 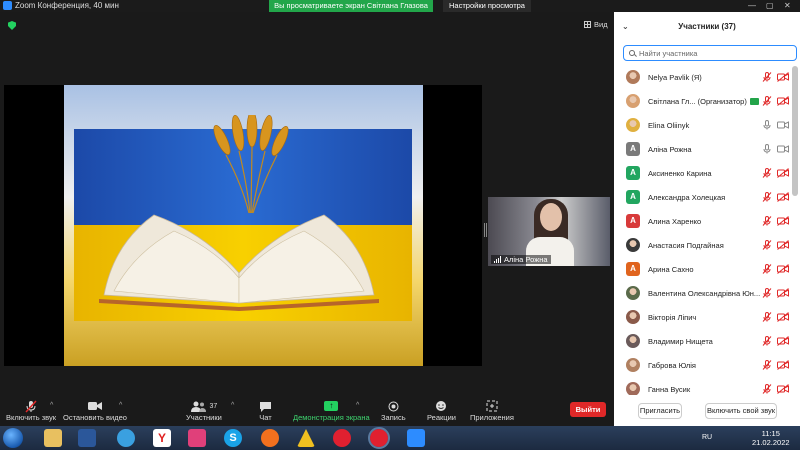 What do you see at coordinates (61, 5) in the screenshot?
I see `app-title: Zoom Конференция, 40 мин` at bounding box center [61, 5].